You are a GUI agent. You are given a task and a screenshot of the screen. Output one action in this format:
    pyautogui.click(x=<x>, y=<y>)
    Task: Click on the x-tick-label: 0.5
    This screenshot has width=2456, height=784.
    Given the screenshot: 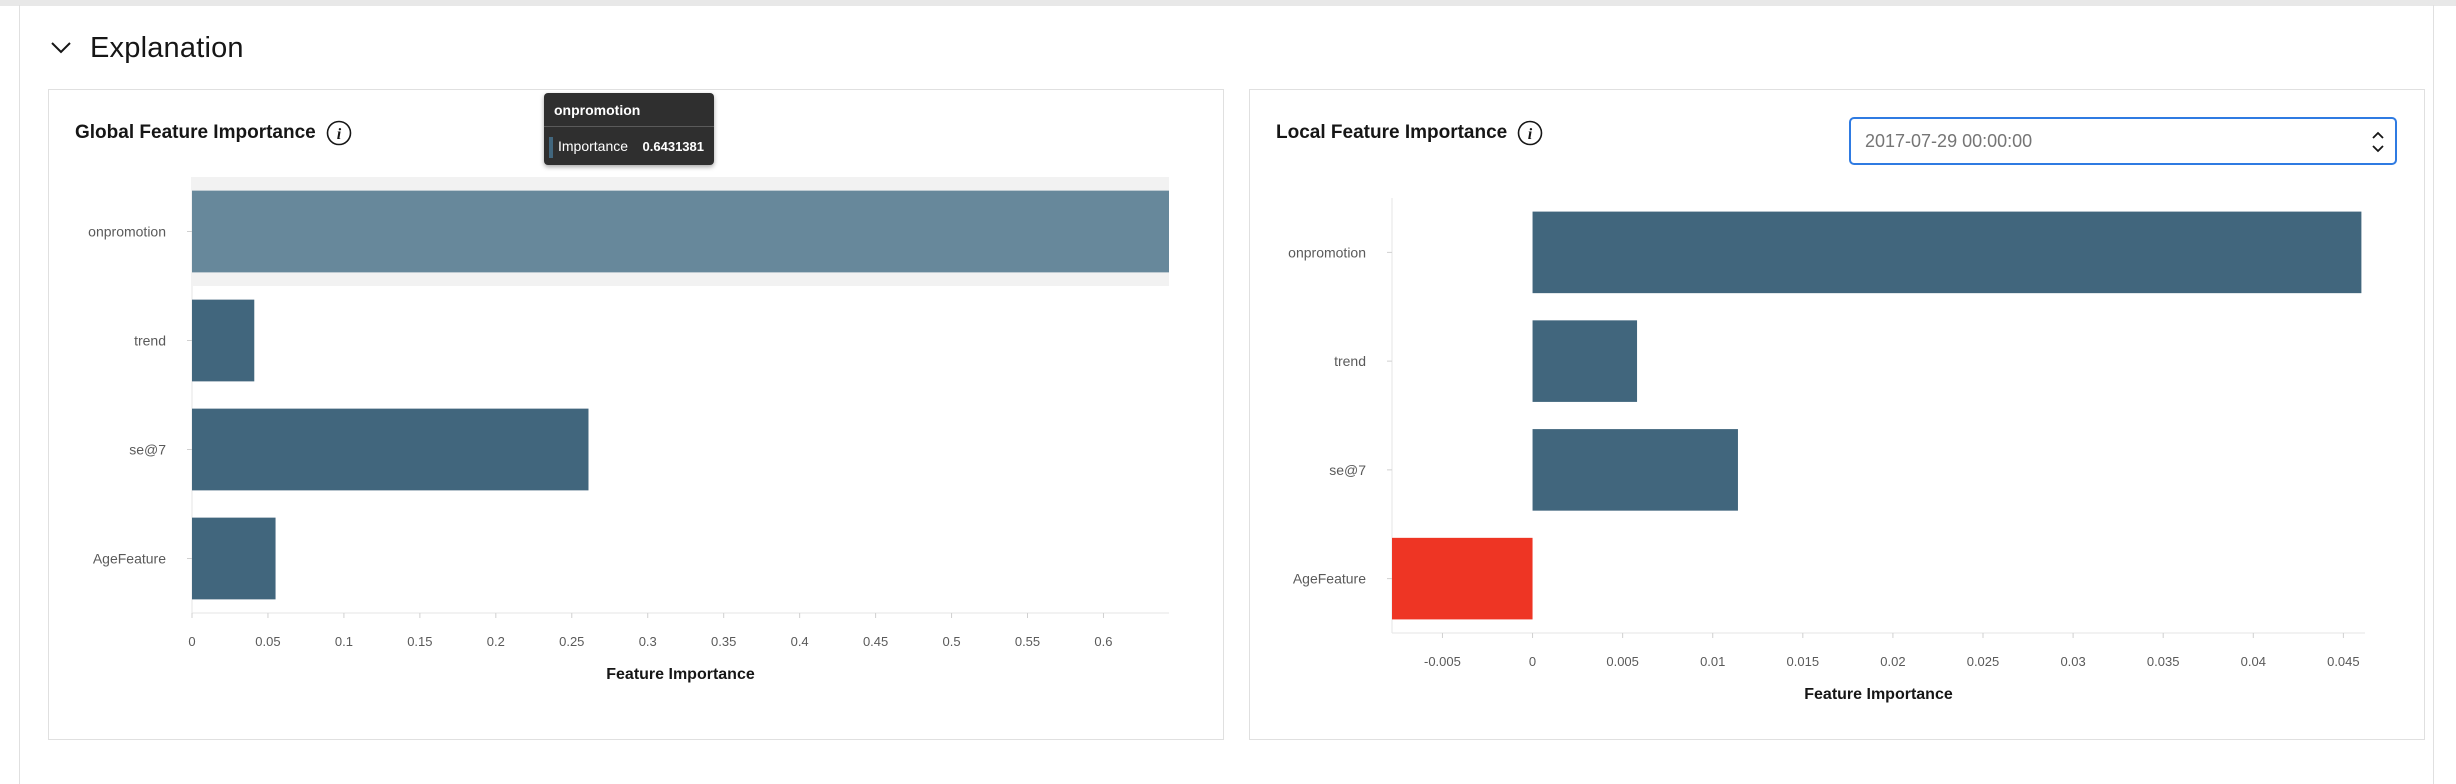 What is the action you would take?
    pyautogui.click(x=952, y=641)
    